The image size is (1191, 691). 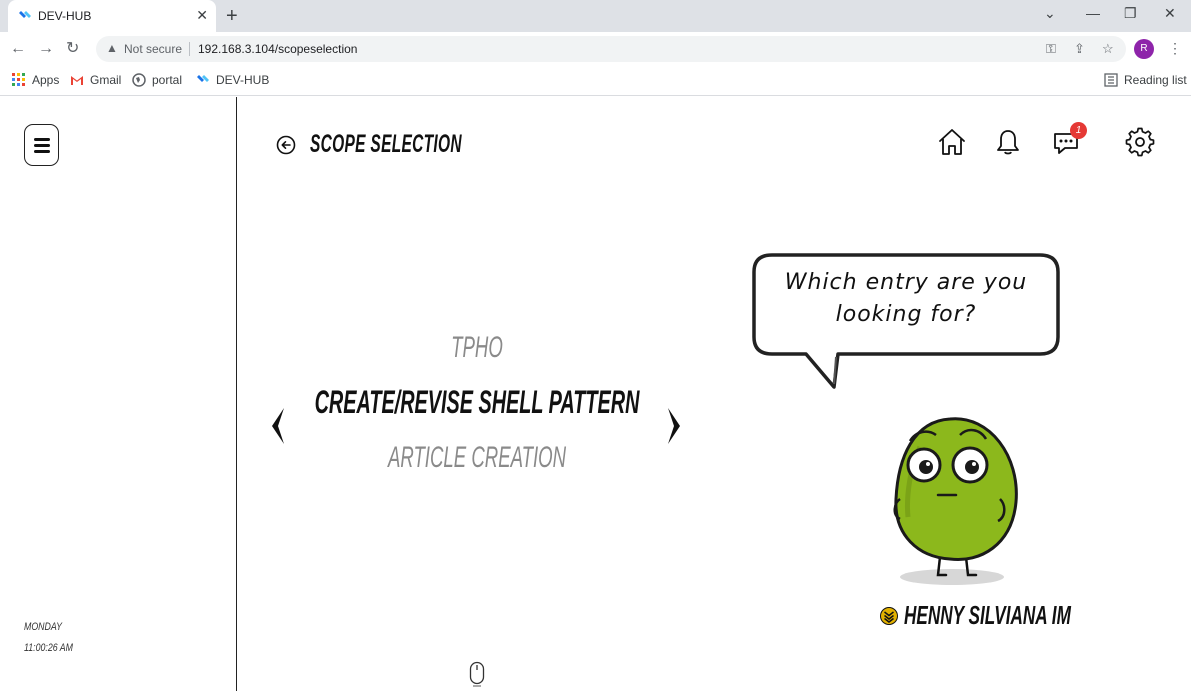 I want to click on new-tab-icon: +, so click(x=232, y=16).